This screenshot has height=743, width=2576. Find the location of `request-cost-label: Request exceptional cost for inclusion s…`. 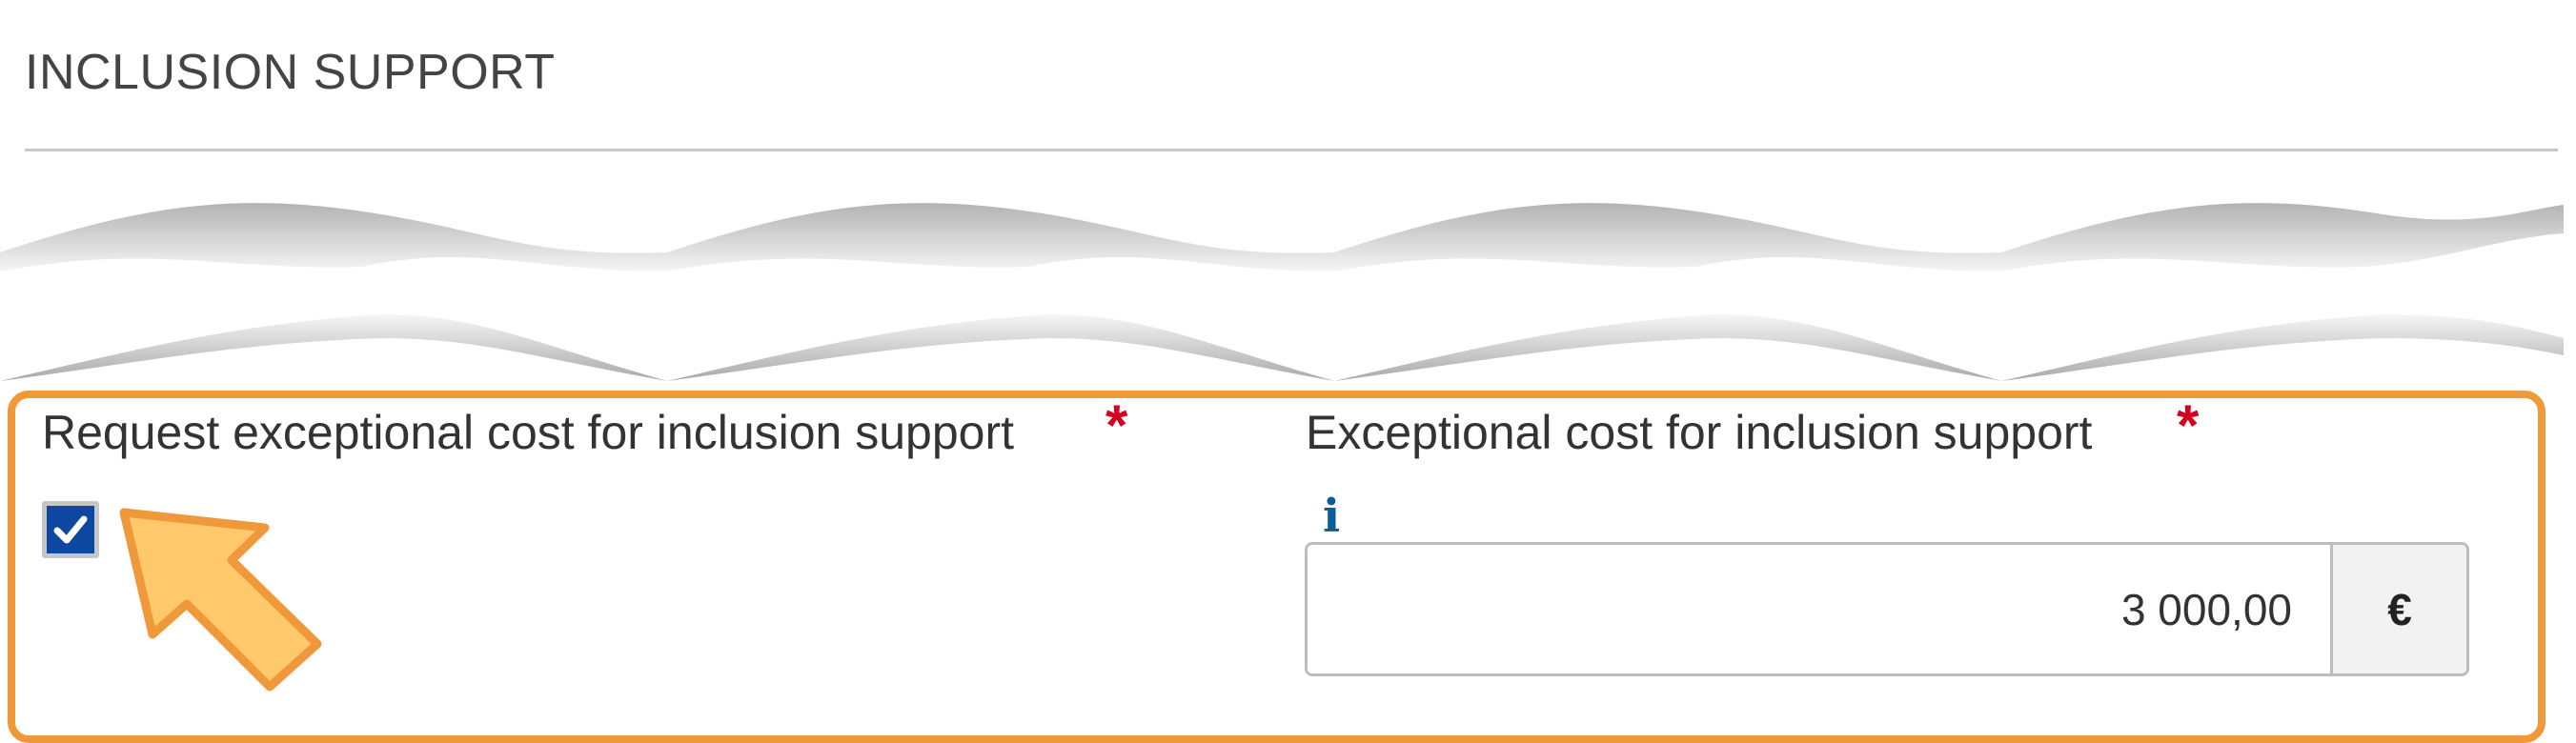

request-cost-label: Request exceptional cost for inclusion s… is located at coordinates (528, 432).